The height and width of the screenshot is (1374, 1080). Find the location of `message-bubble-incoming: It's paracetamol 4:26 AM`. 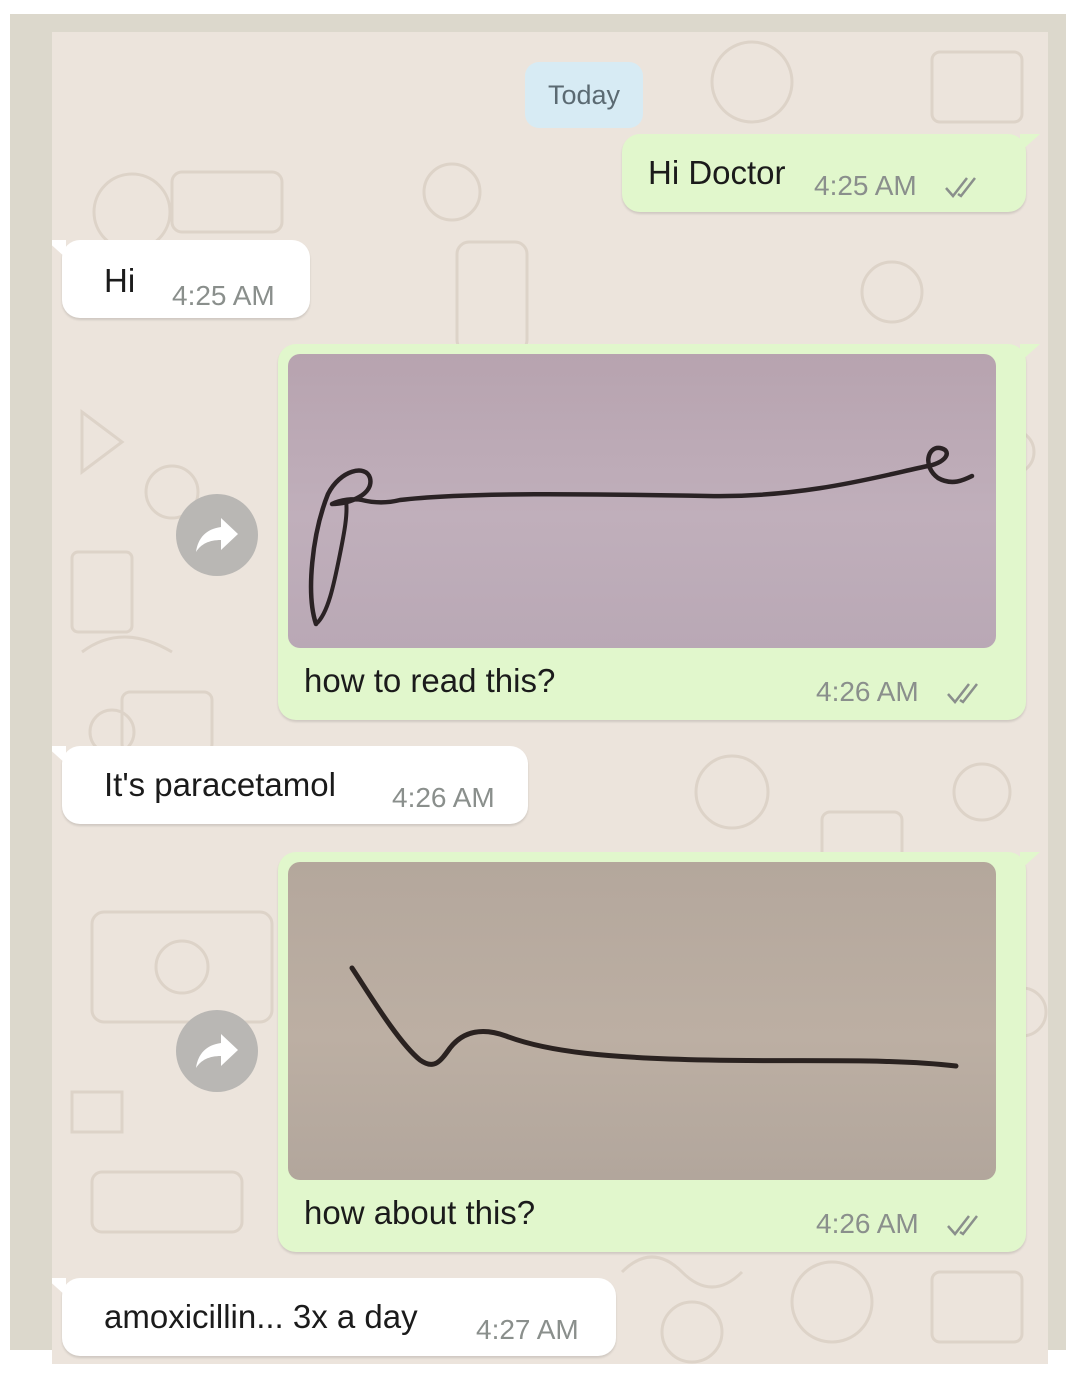

message-bubble-incoming: It's paracetamol 4:26 AM is located at coordinates (295, 785).